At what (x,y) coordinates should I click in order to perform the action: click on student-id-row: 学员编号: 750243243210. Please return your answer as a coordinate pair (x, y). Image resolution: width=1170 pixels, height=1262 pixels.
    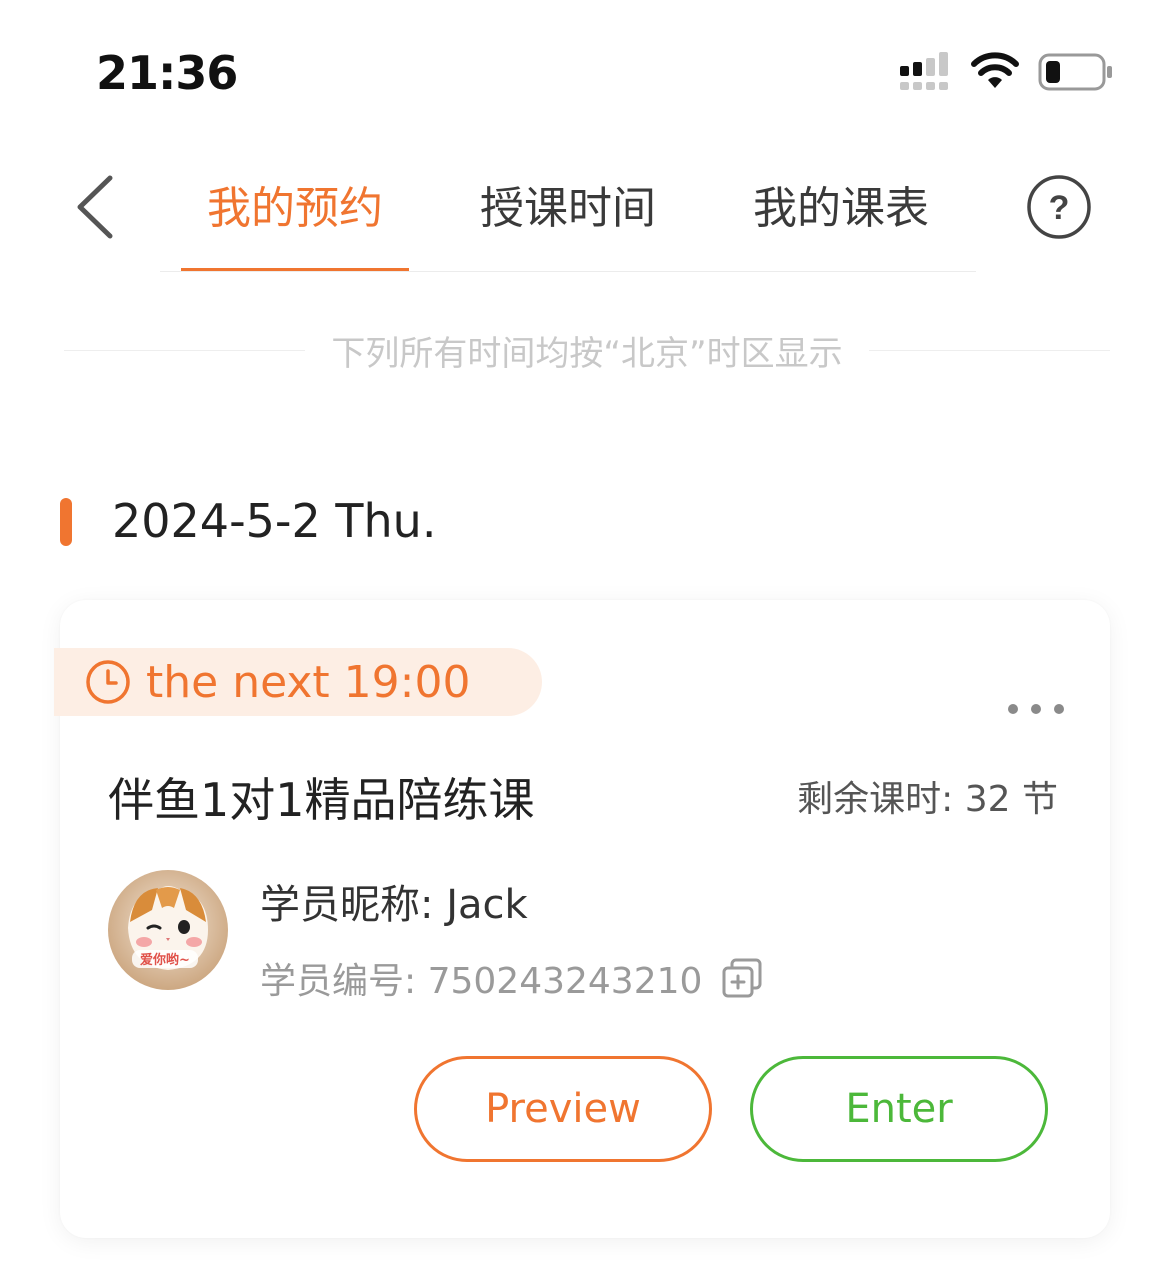
    Looking at the image, I should click on (512, 978).